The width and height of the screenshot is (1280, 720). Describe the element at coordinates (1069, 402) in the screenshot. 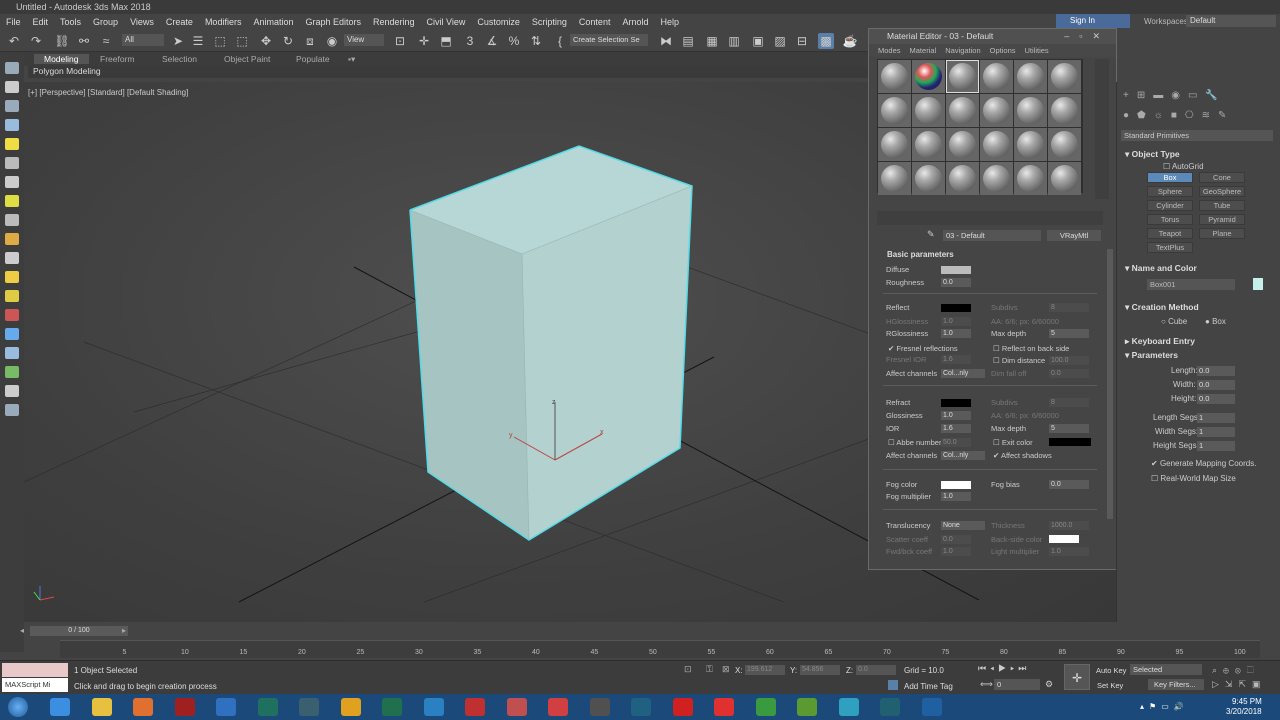

I see `refract-subdivs-spinner: 8` at that location.